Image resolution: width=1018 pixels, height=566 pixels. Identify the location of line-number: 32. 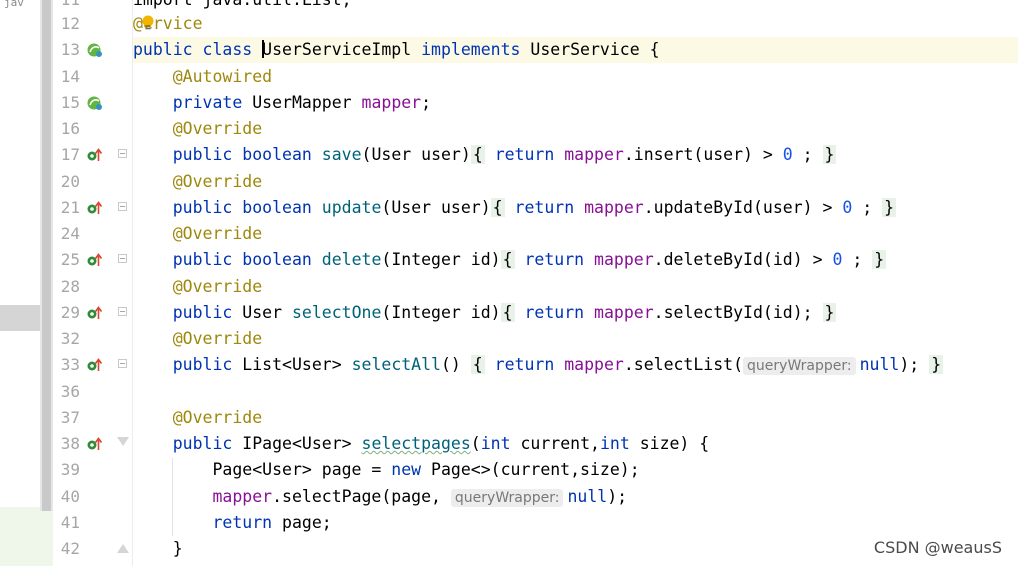
(66, 339).